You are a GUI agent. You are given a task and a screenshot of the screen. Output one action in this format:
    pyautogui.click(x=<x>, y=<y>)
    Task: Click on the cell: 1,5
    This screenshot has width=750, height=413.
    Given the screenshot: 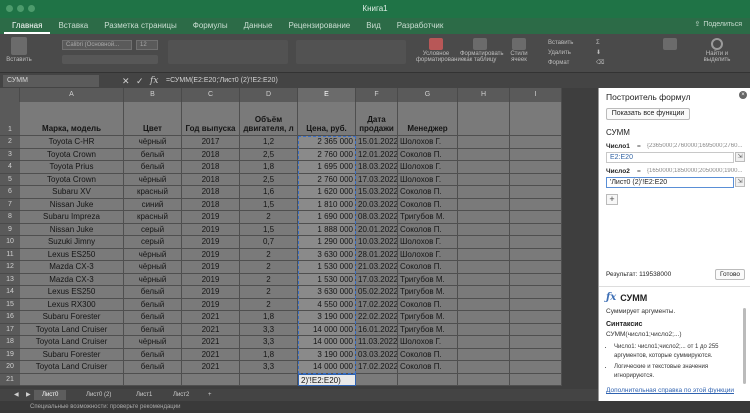 What is the action you would take?
    pyautogui.click(x=269, y=204)
    